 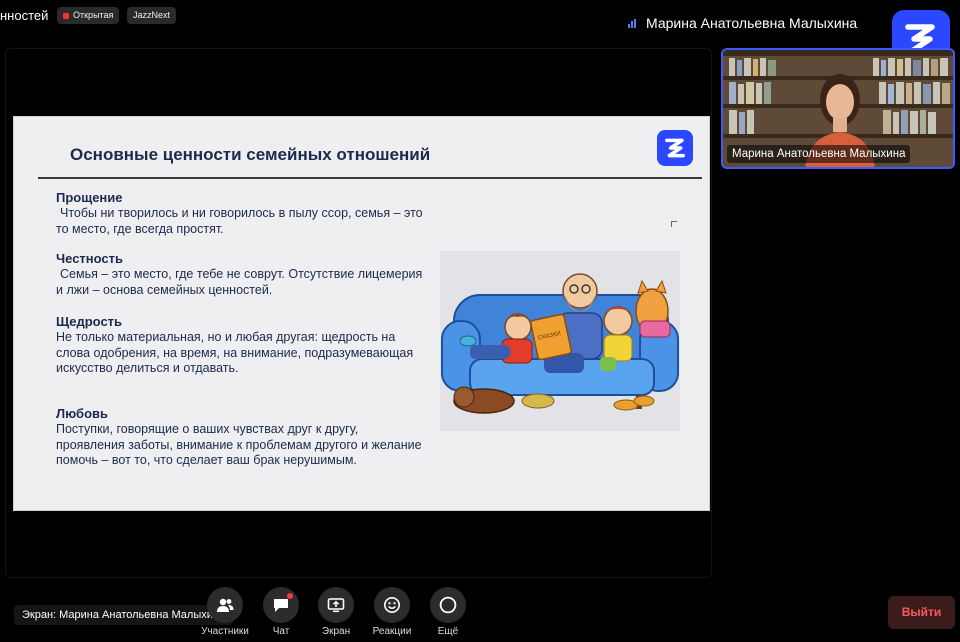 I want to click on more-circle-icon, so click(x=448, y=605).